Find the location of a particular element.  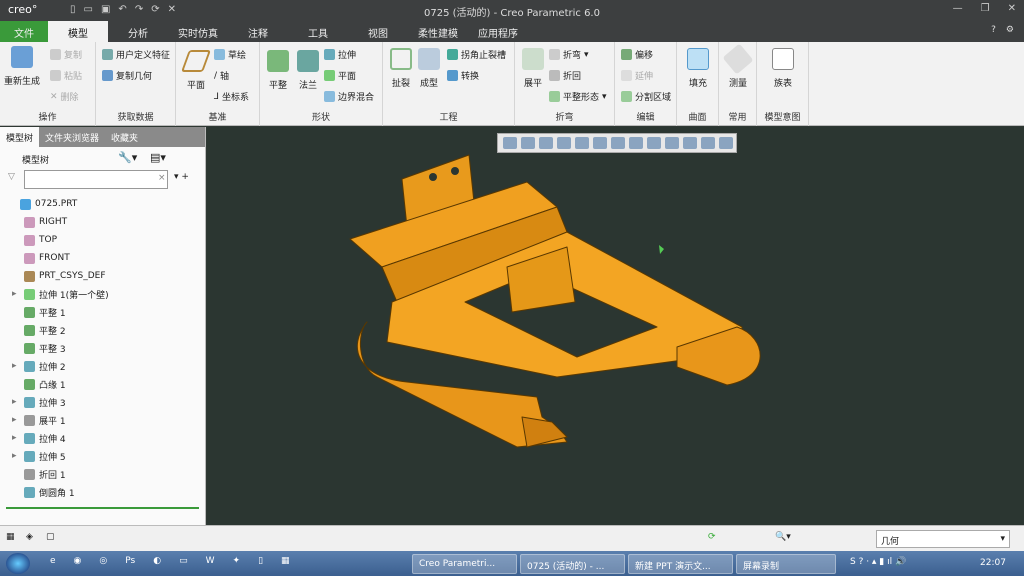

tree-item: 平整 1 is located at coordinates (102, 312).